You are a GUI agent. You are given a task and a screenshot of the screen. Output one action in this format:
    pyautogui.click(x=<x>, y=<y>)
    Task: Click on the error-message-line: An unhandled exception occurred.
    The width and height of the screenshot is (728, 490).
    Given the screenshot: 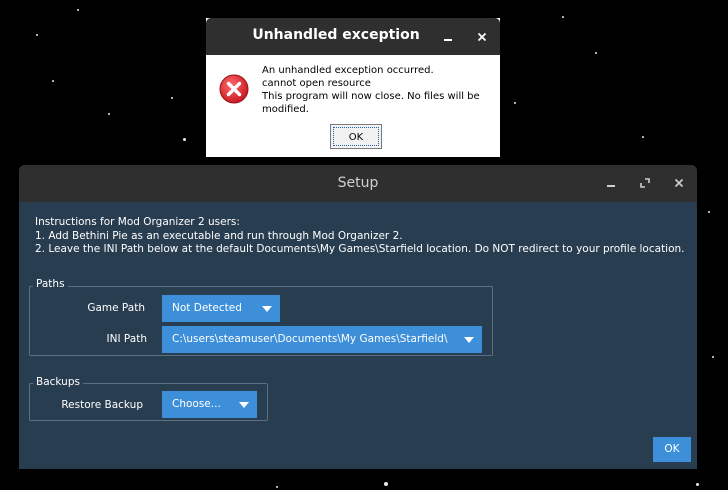 What is the action you would take?
    pyautogui.click(x=348, y=70)
    